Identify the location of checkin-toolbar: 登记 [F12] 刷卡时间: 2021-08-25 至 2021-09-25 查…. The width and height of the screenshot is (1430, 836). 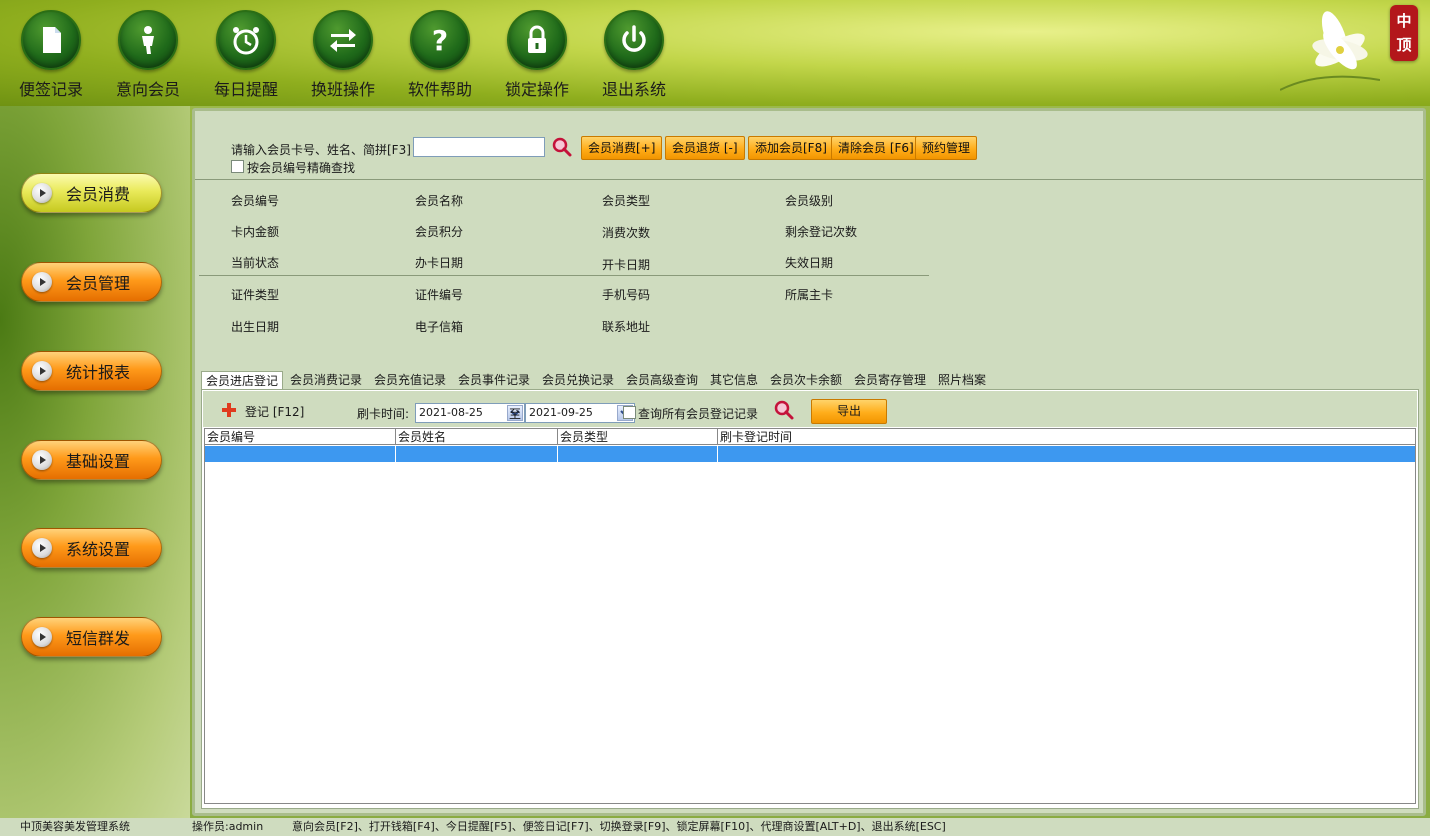
(810, 409).